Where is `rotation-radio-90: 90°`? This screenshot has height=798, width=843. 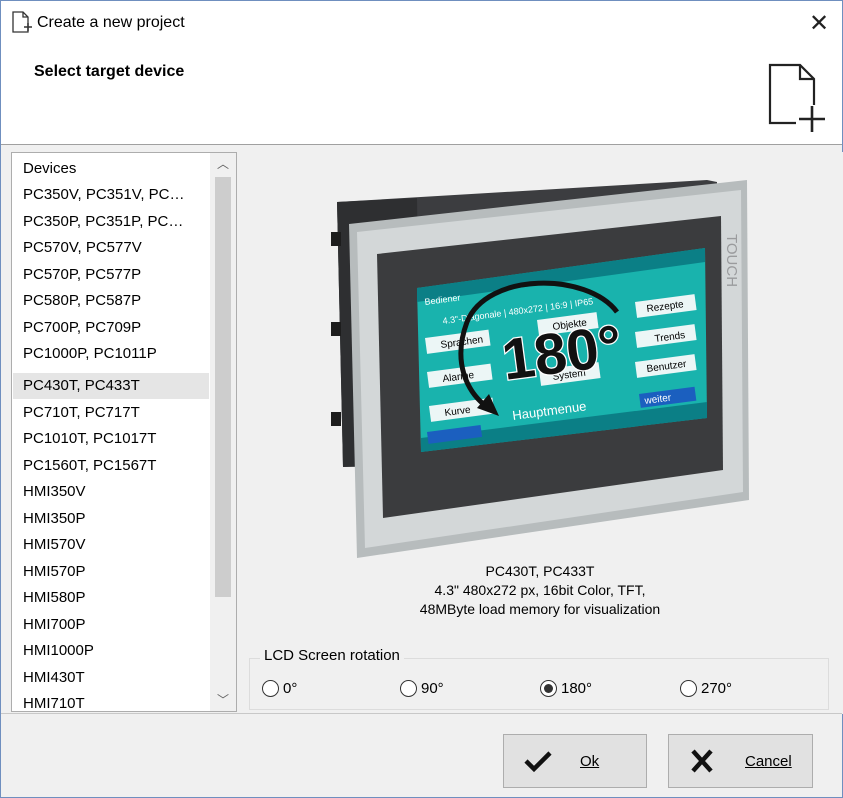 rotation-radio-90: 90° is located at coordinates (422, 688).